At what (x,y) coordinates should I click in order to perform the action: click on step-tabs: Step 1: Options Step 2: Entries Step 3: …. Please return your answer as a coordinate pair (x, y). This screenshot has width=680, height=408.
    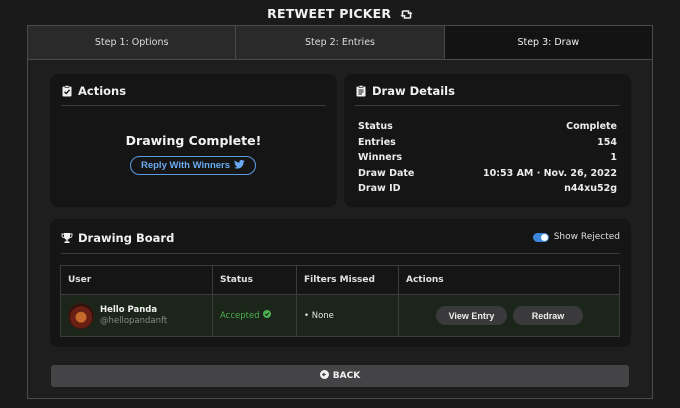
    Looking at the image, I should click on (340, 43).